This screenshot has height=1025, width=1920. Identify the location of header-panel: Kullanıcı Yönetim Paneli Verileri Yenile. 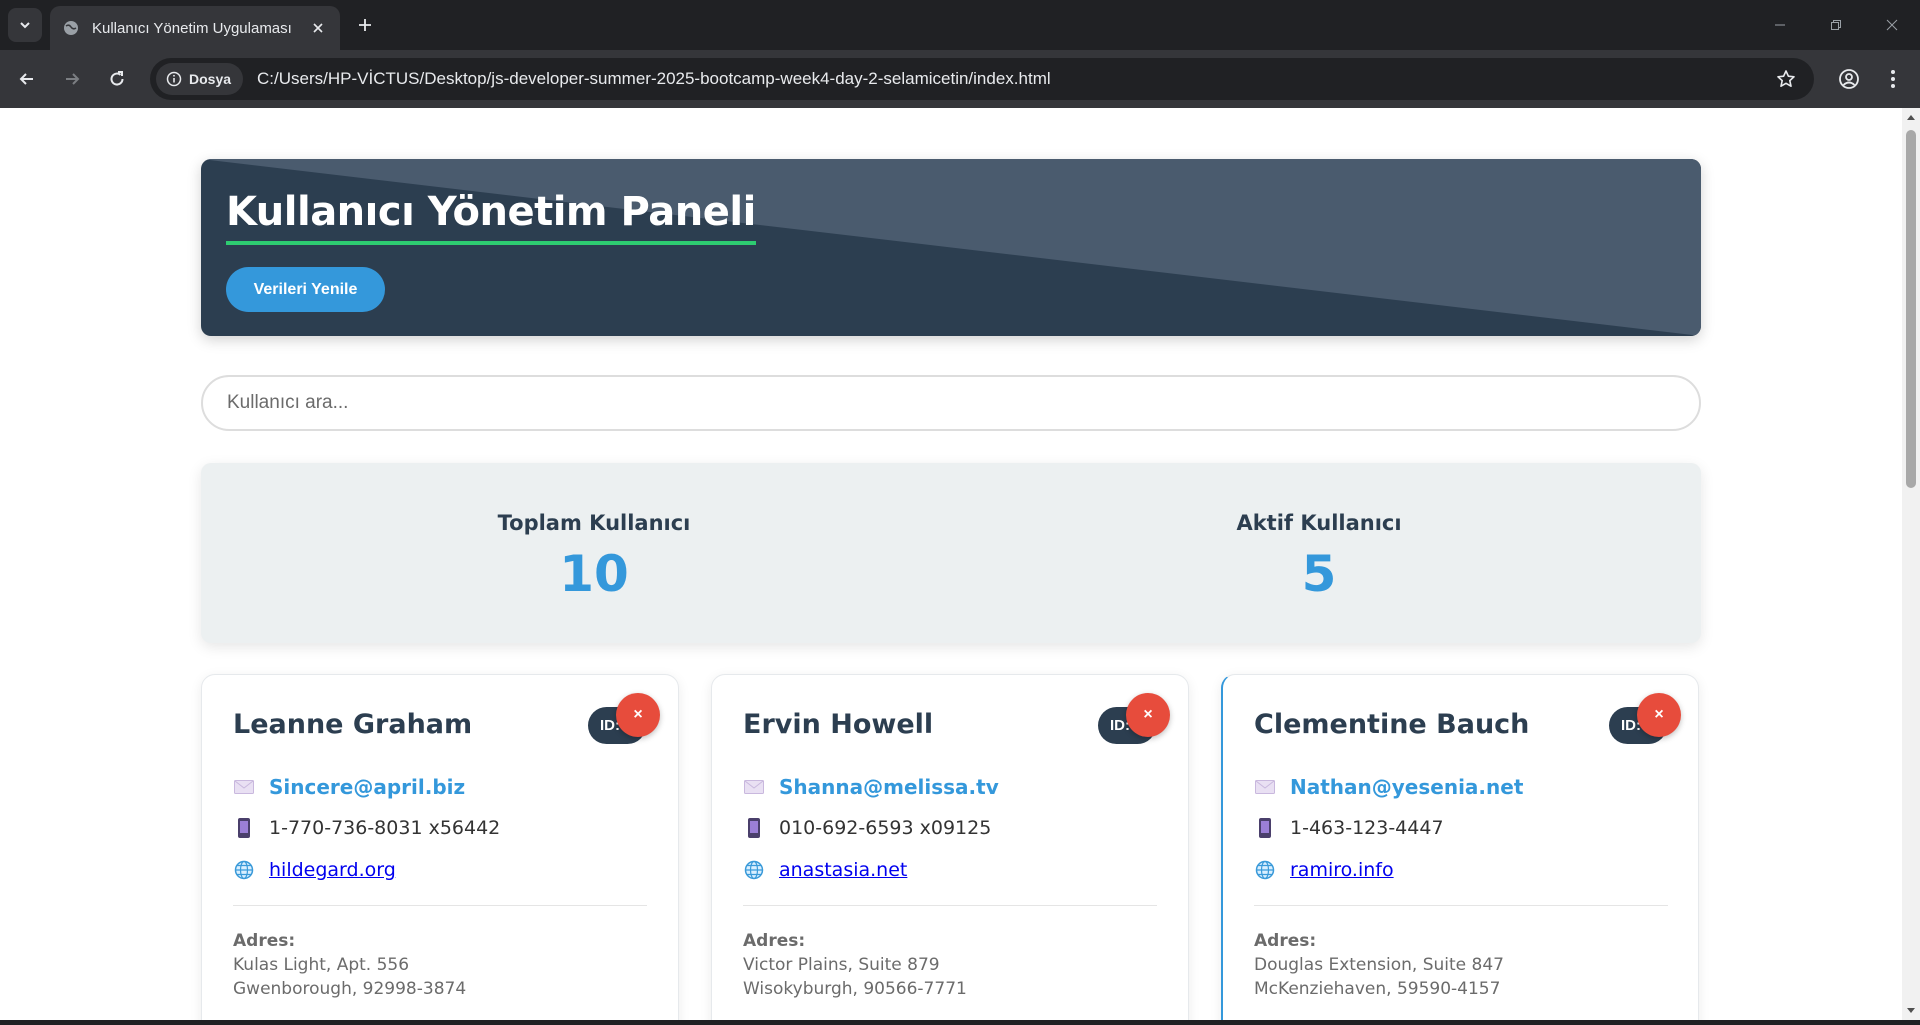
(951, 247).